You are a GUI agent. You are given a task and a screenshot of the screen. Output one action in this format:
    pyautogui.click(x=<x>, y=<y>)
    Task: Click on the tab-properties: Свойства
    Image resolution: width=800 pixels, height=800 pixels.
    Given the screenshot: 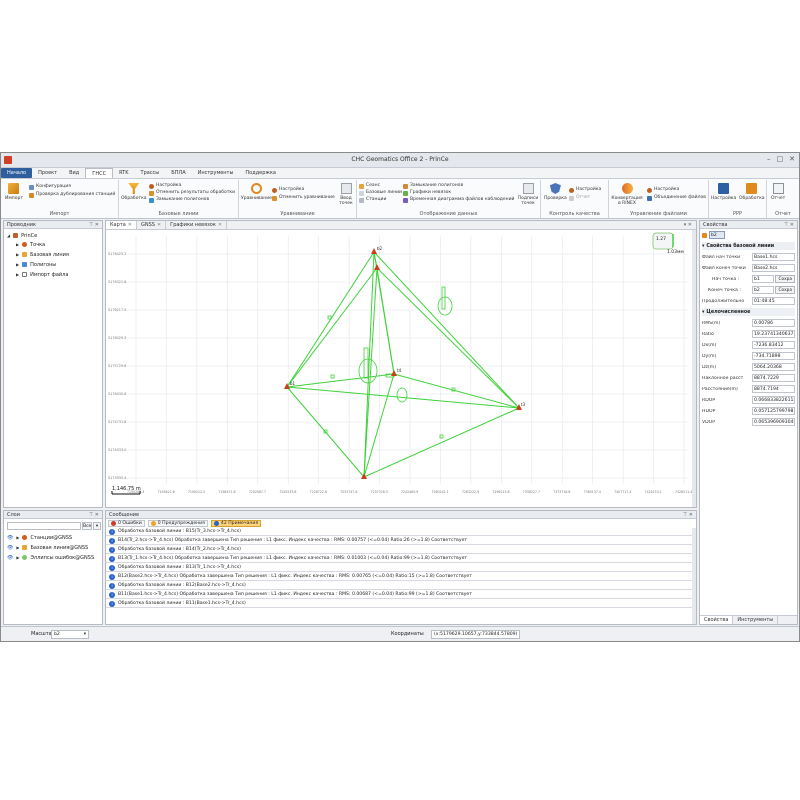 What is the action you would take?
    pyautogui.click(x=717, y=620)
    